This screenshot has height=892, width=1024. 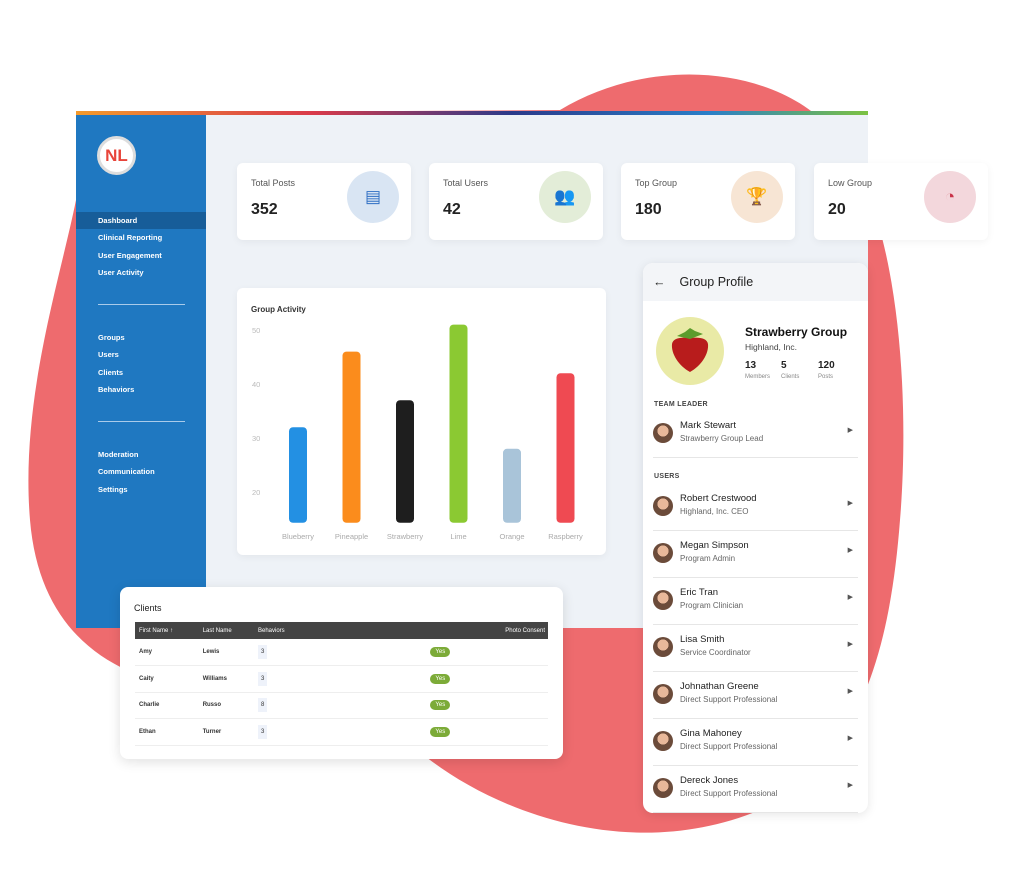 What do you see at coordinates (771, 347) in the screenshot?
I see `group-org: Highland, Inc.` at bounding box center [771, 347].